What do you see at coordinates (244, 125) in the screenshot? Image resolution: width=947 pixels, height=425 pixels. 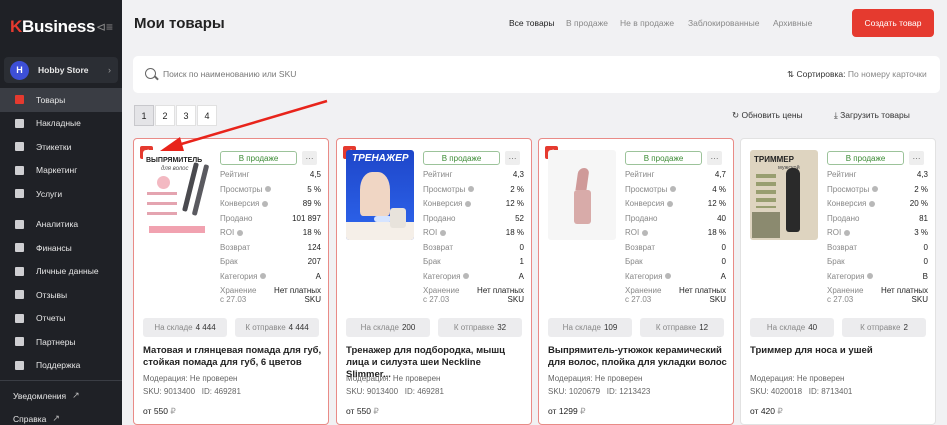 I see `annotation-arrow` at bounding box center [244, 125].